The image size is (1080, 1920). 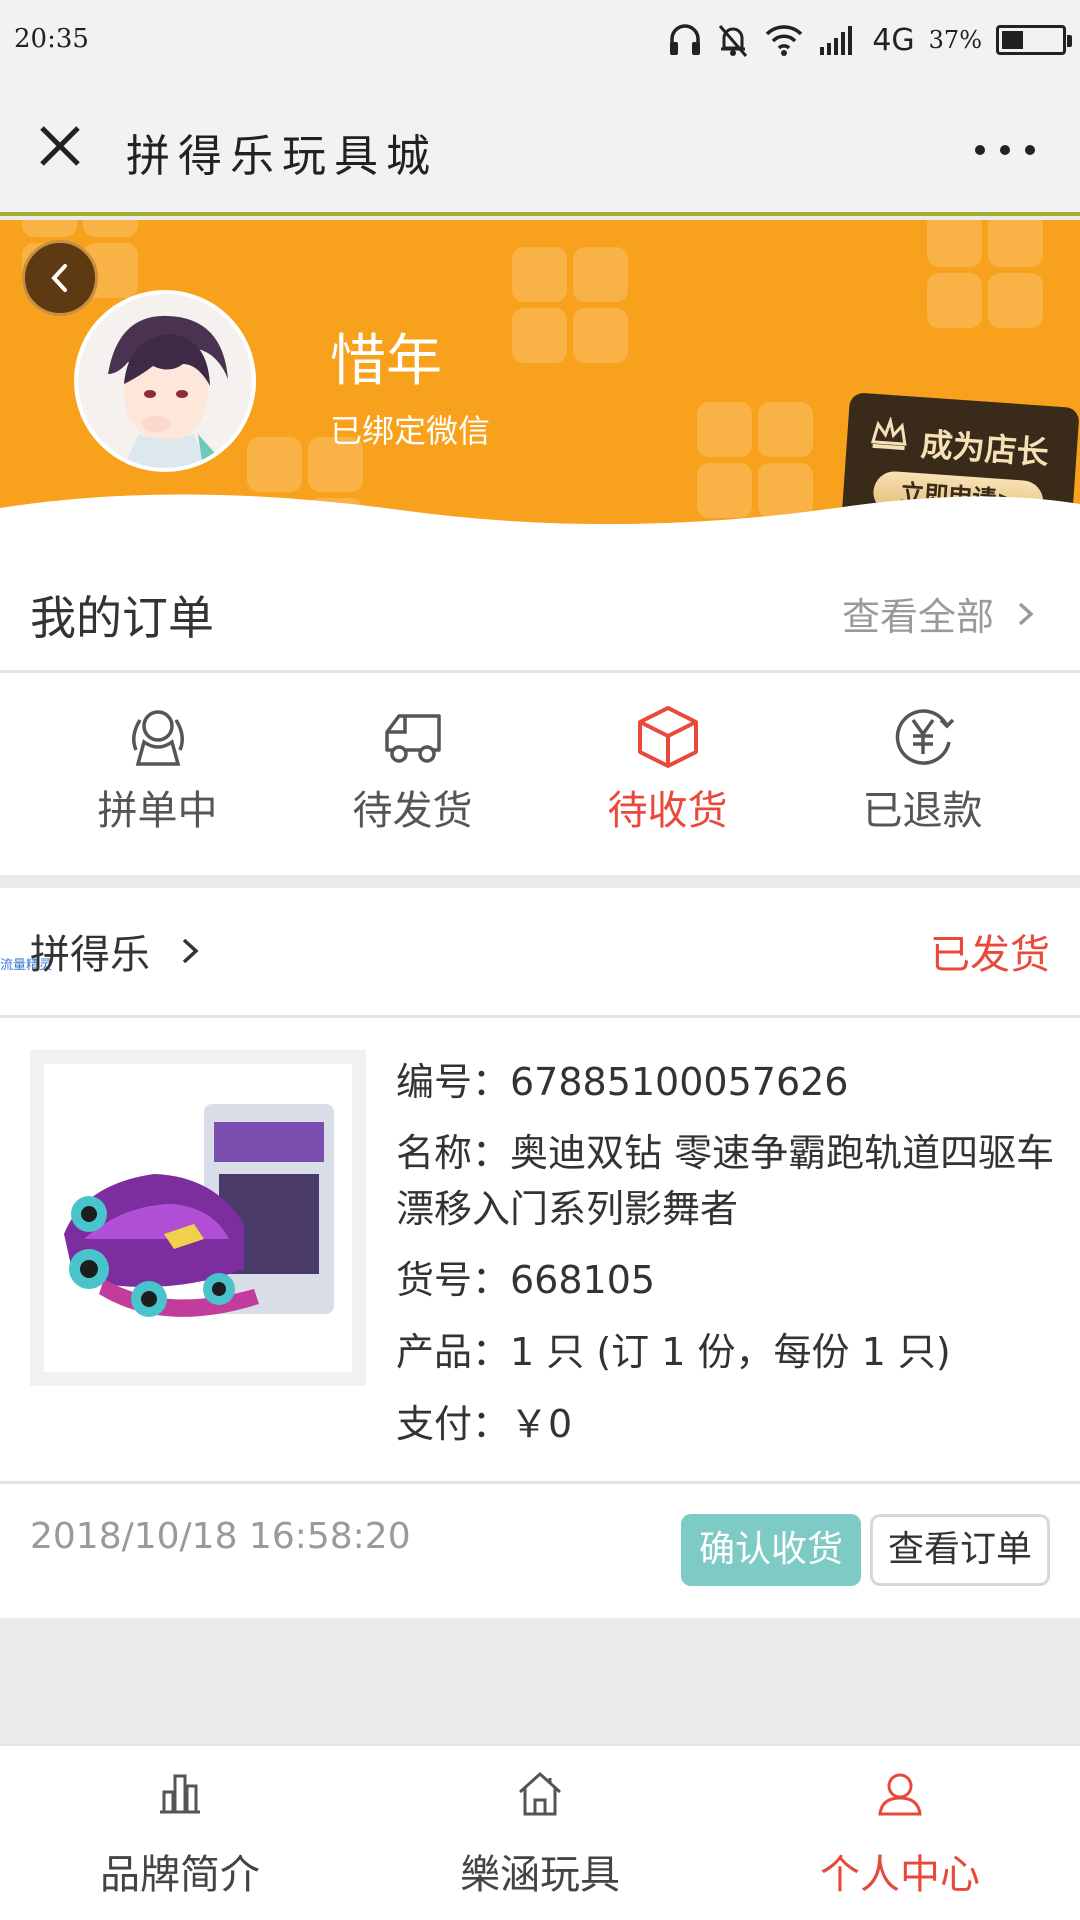 I want to click on tab-label: 拼单中, so click(x=157, y=811).